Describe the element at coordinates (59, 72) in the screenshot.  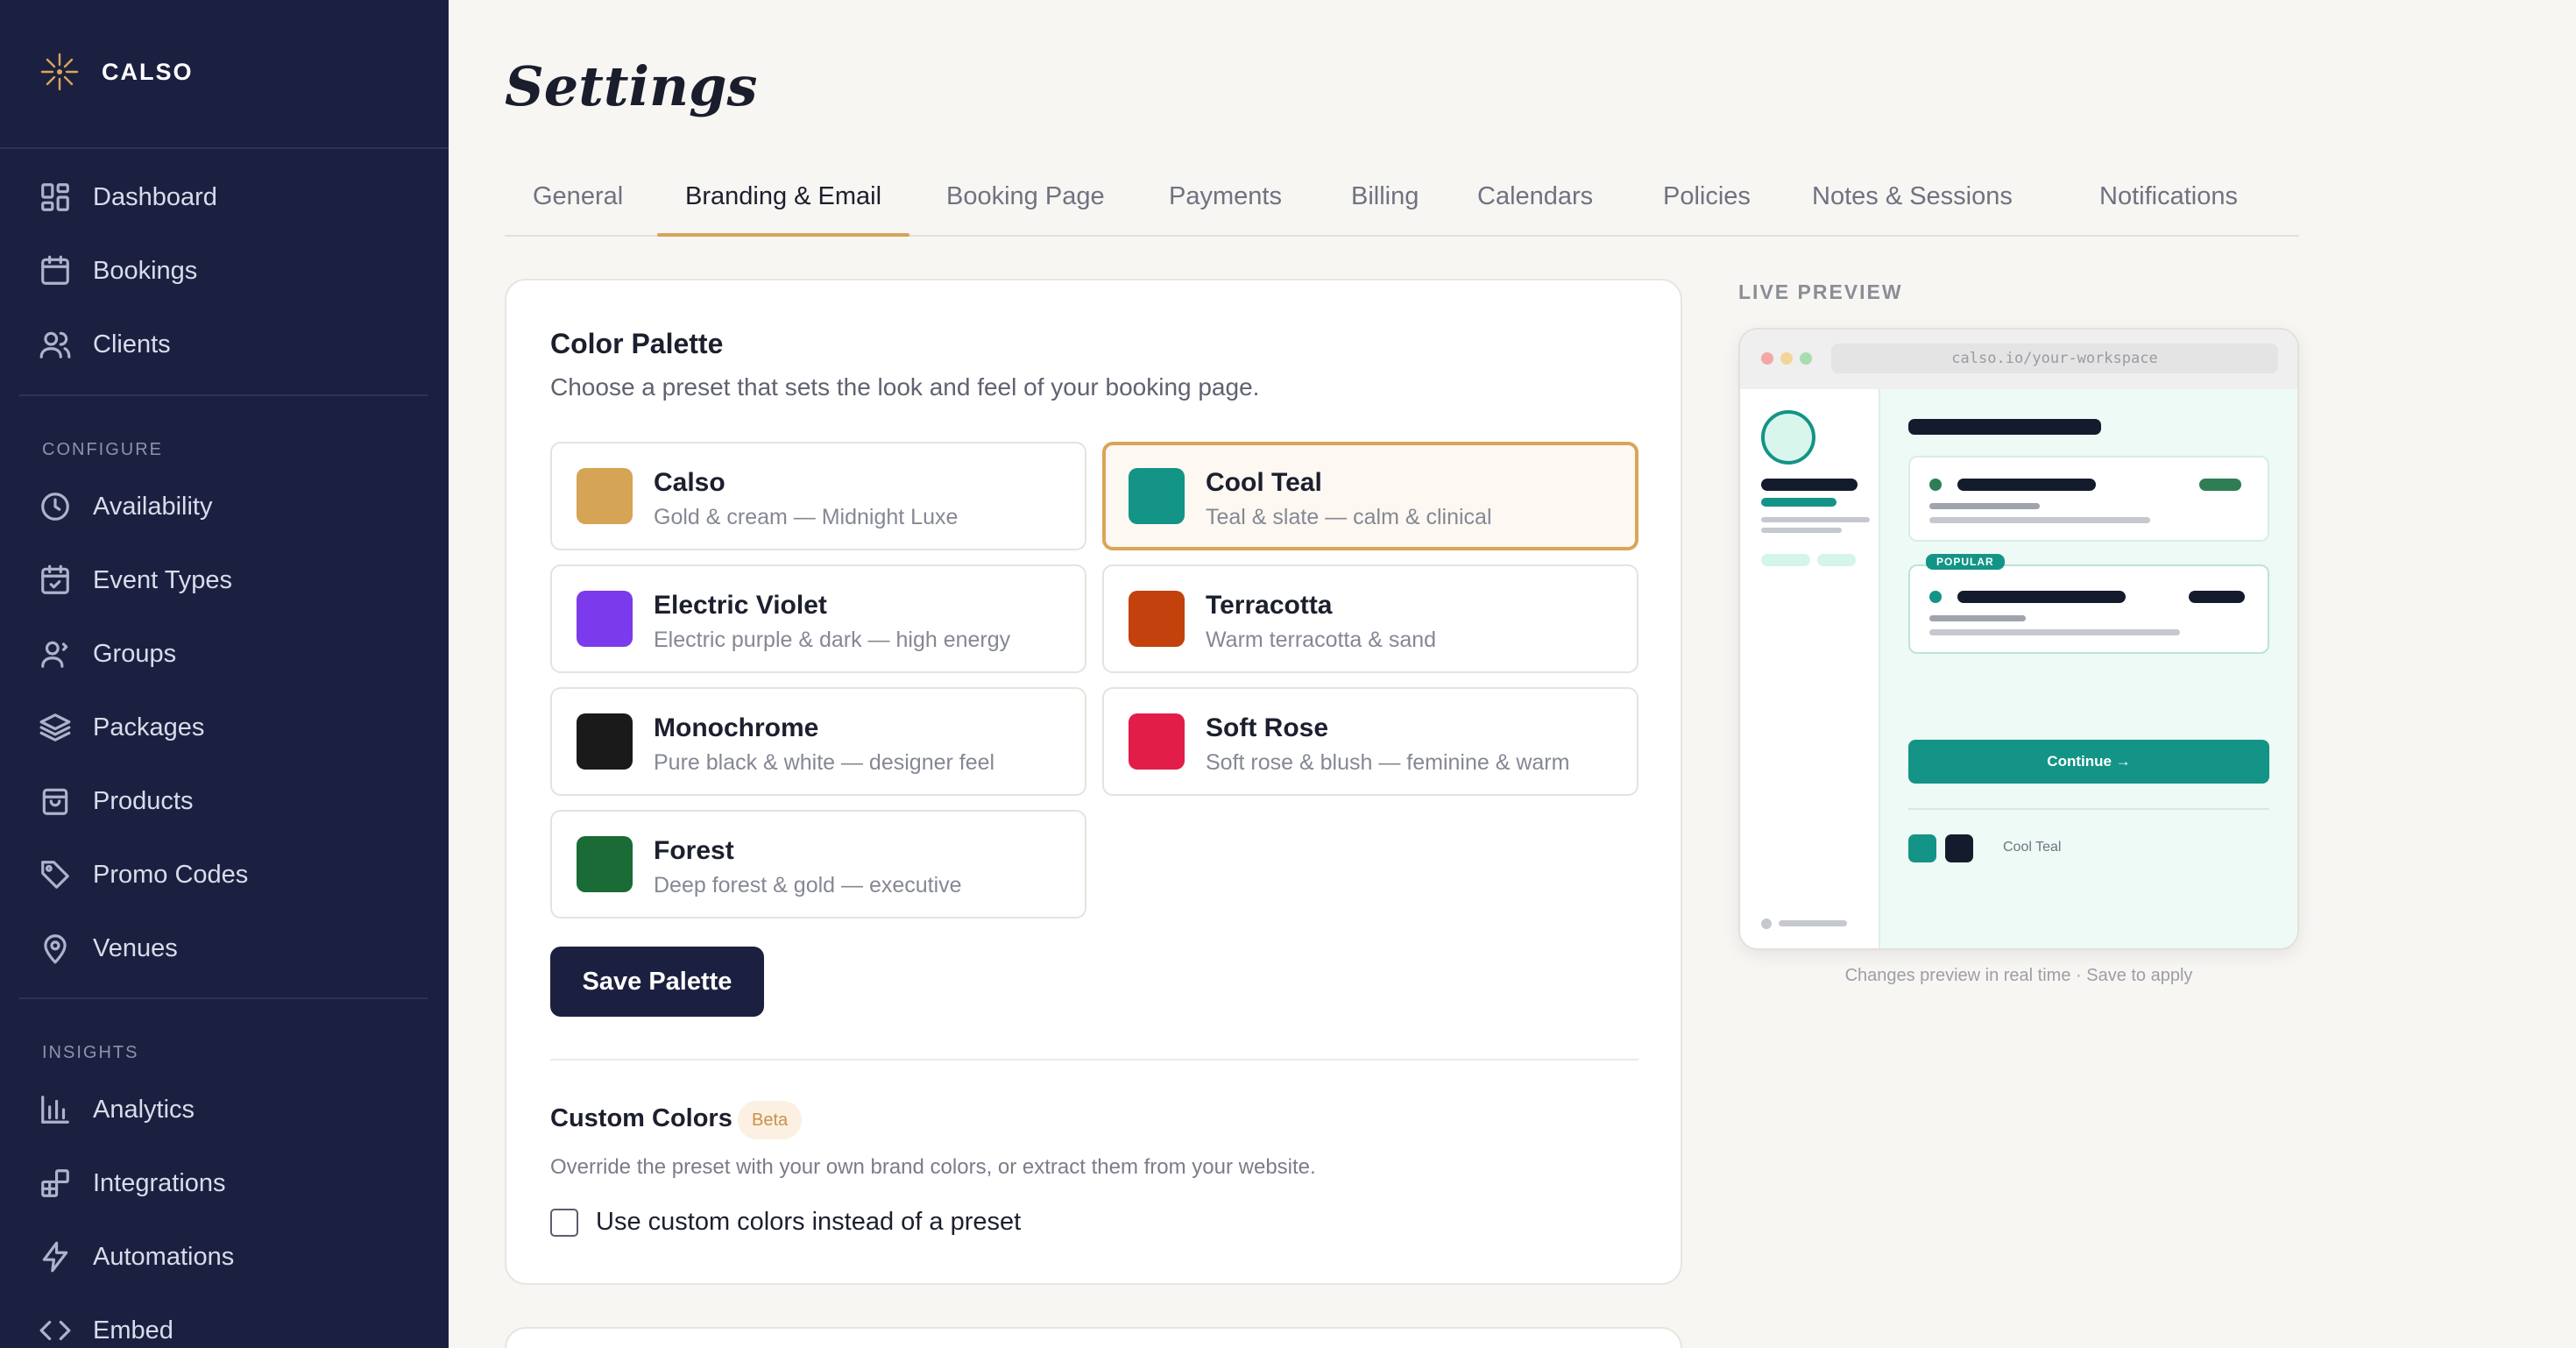
I see `sunburst-logo-icon` at that location.